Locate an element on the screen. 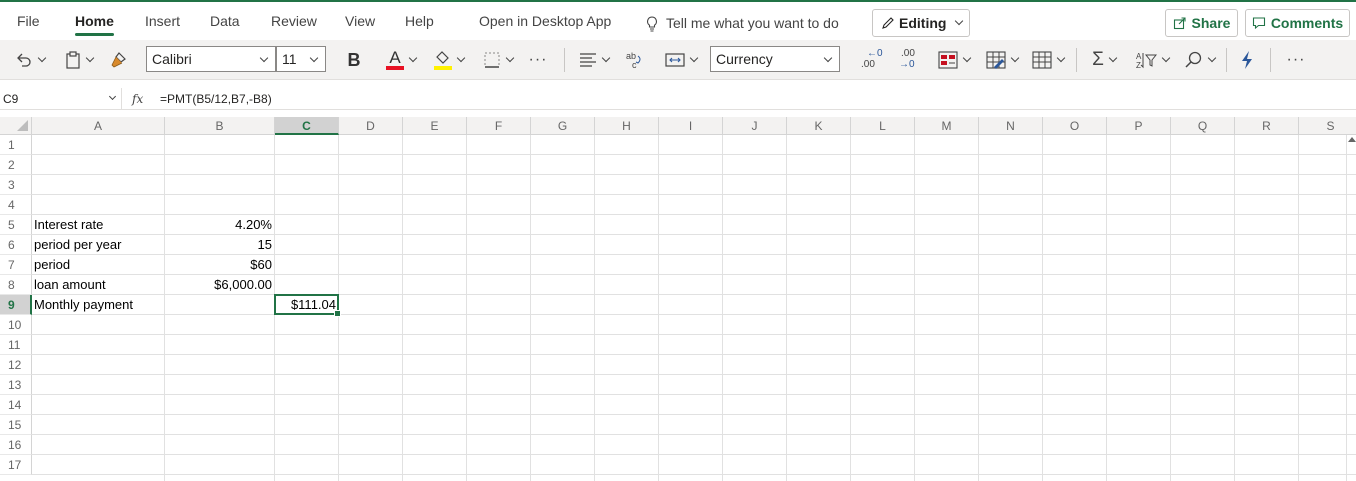 This screenshot has height=481, width=1356. row-header-5: 5 is located at coordinates (16, 225).